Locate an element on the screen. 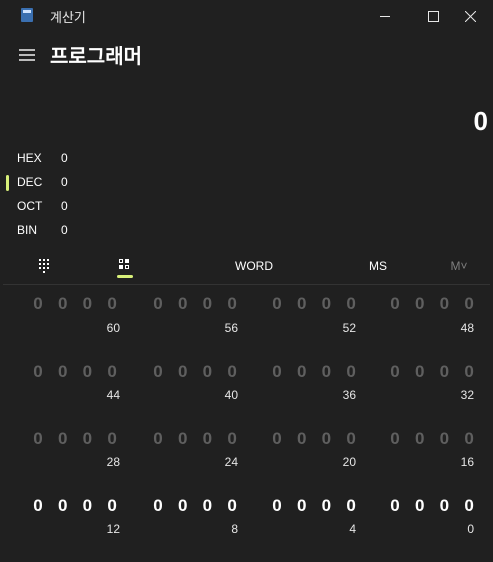 The image size is (493, 562). result-display: 0 is located at coordinates (480, 121).